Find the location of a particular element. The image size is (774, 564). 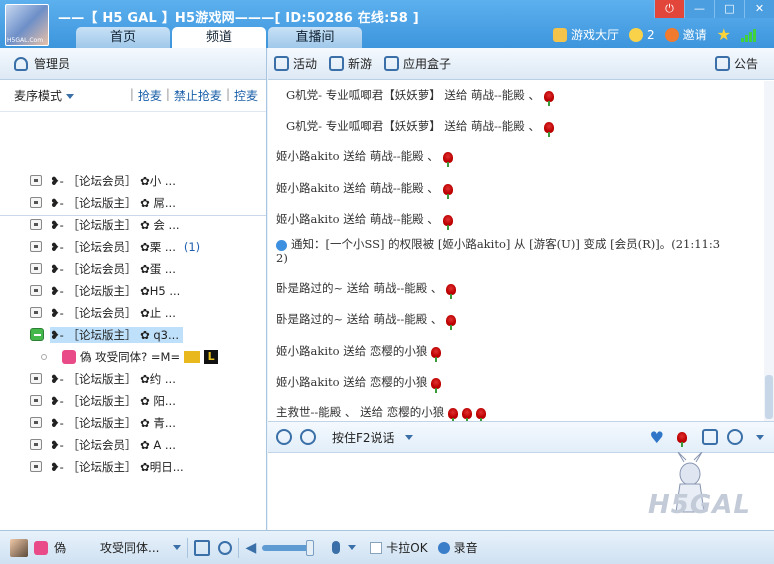

record-icon is located at coordinates (443, 547).